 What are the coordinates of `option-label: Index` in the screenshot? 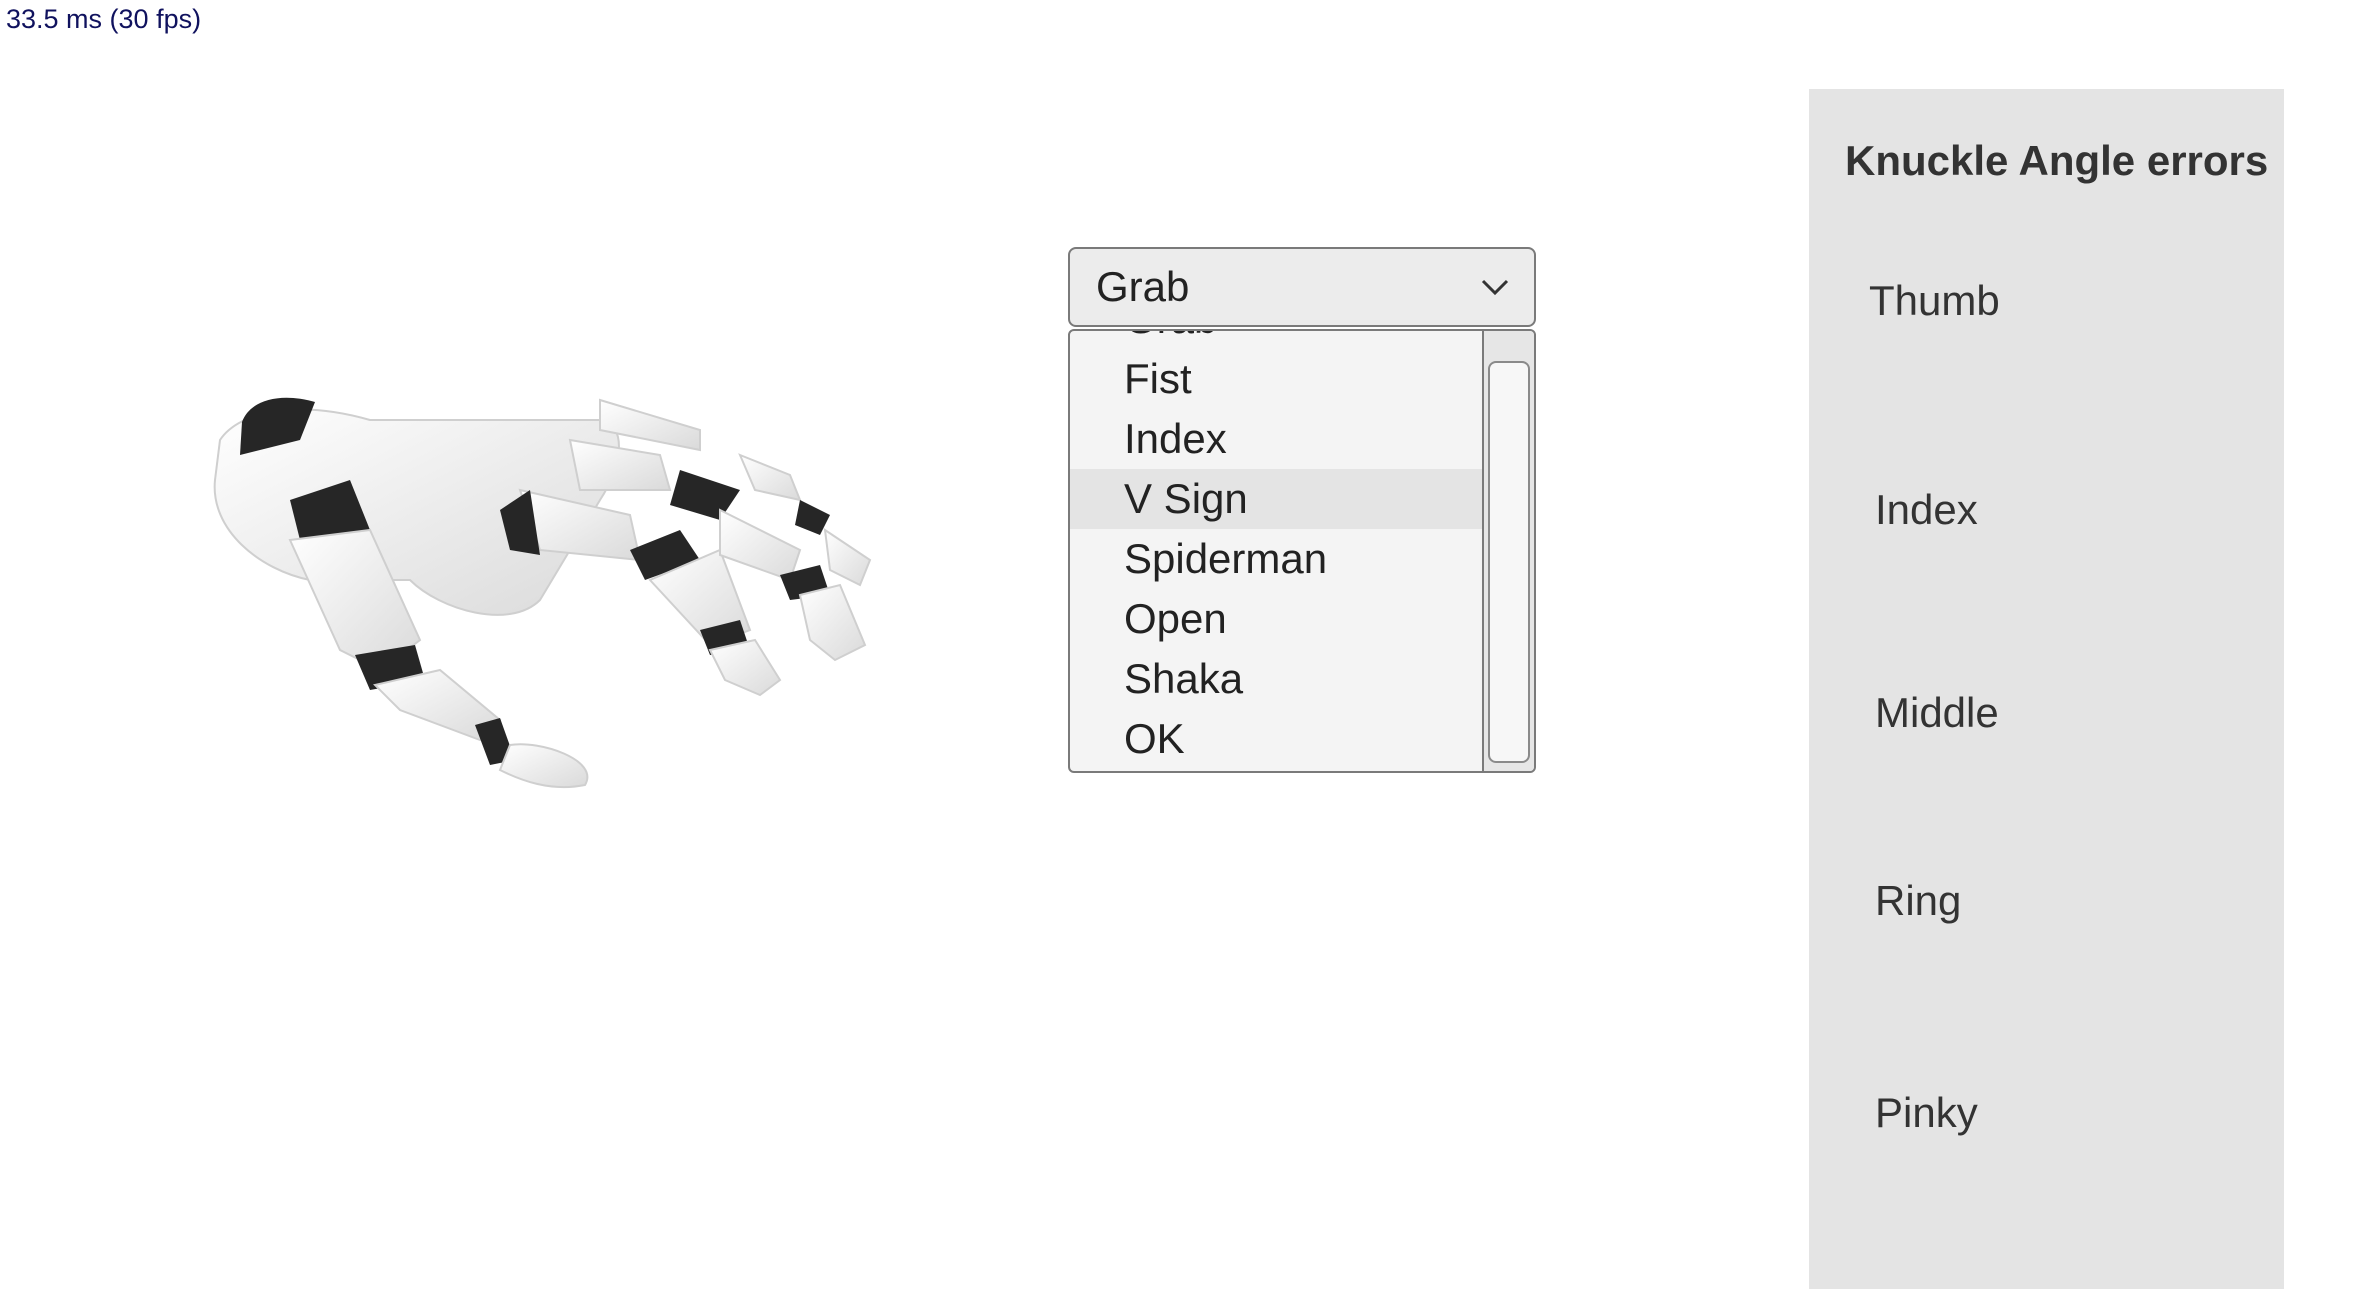 It's located at (1175, 438).